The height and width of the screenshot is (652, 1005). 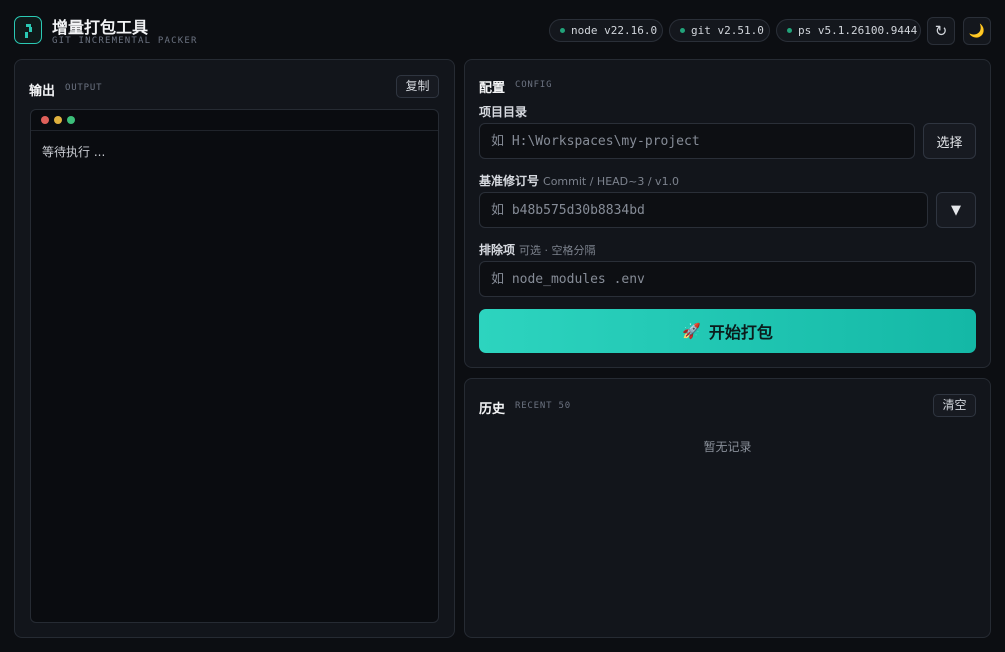 I want to click on revision-dropdown-button: ▼, so click(x=956, y=210).